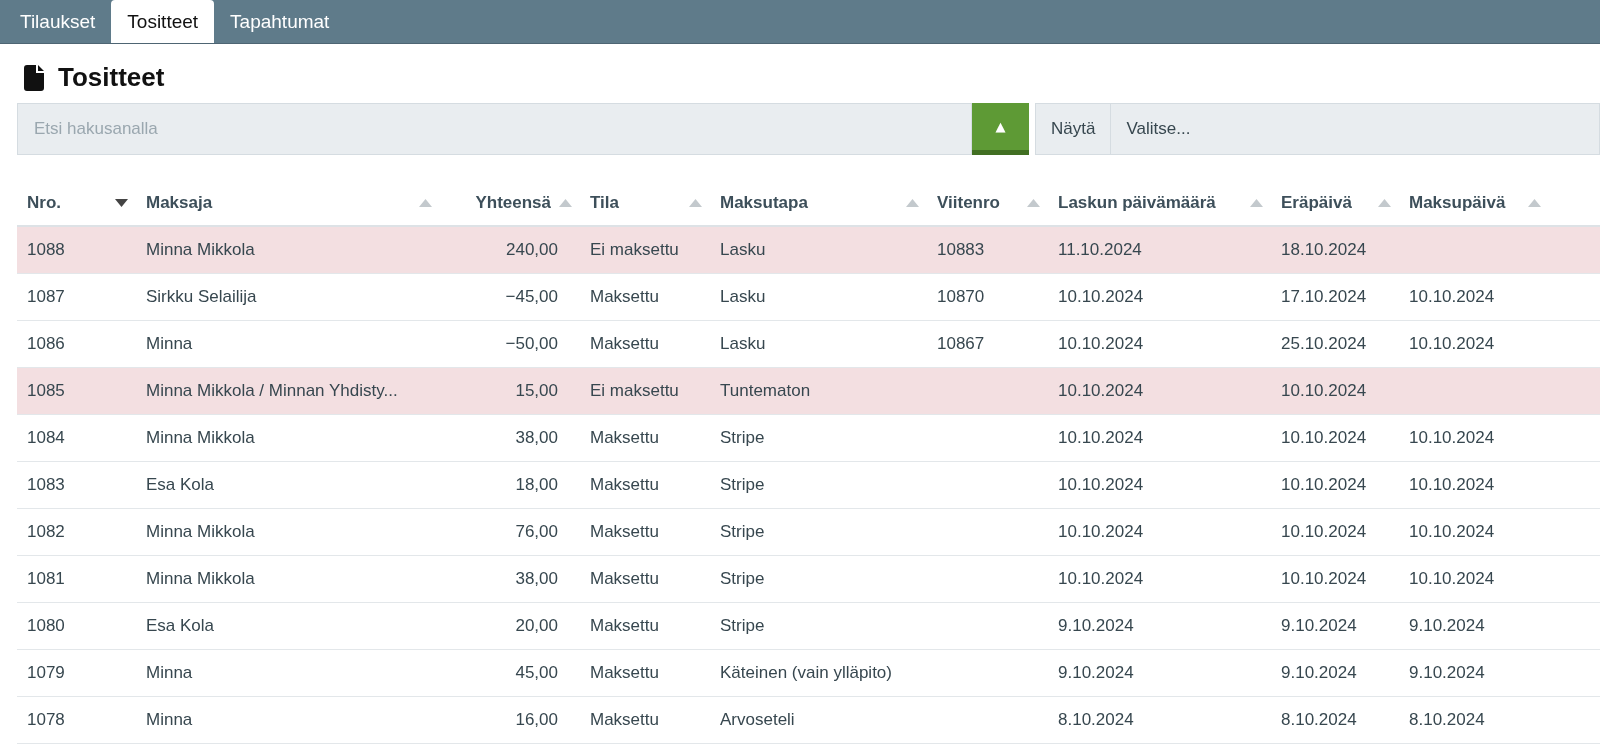 Image resolution: width=1600 pixels, height=751 pixels. What do you see at coordinates (1100, 249) in the screenshot?
I see `table-cell: 11.10.2024` at bounding box center [1100, 249].